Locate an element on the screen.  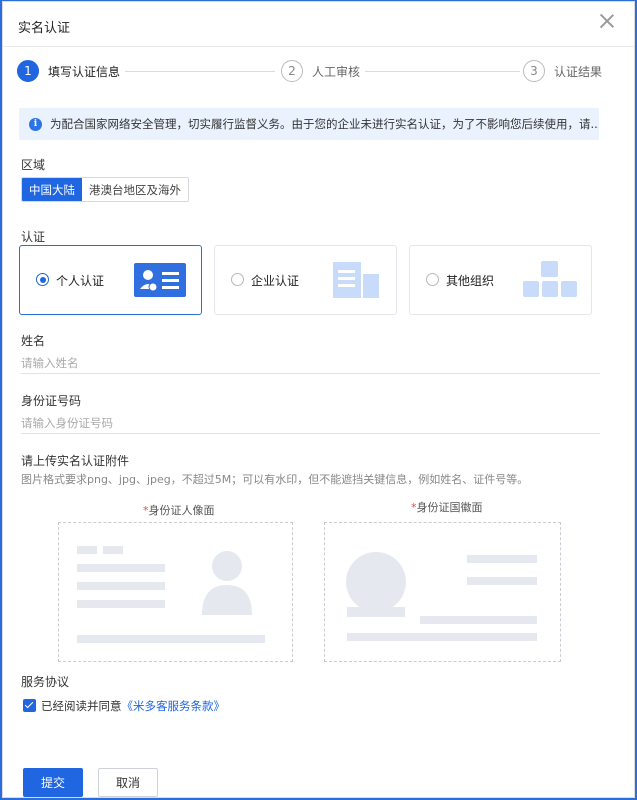
region-label: 区域 is located at coordinates (33, 165).